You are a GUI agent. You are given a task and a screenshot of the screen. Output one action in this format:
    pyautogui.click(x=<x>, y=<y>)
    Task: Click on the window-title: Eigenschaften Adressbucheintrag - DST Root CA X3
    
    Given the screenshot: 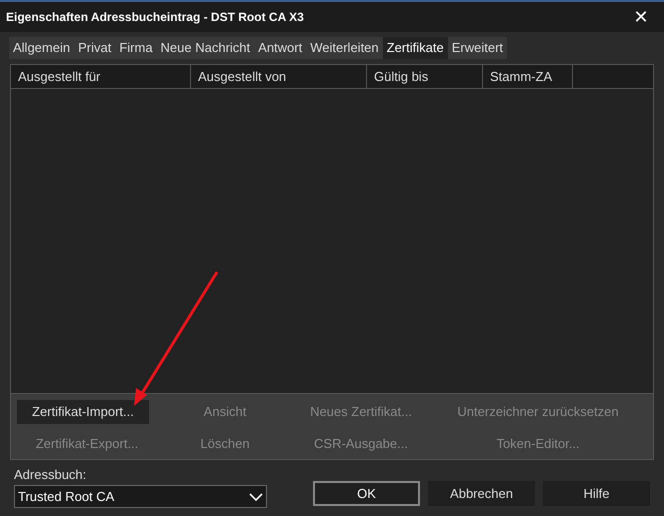 What is the action you would take?
    pyautogui.click(x=155, y=17)
    